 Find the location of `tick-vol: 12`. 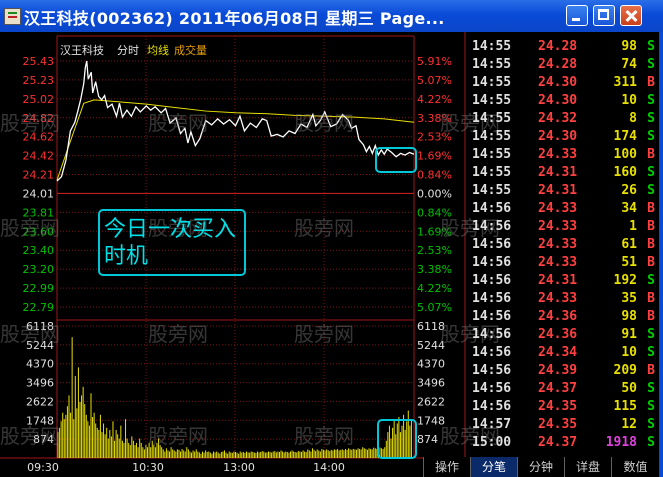

tick-vol: 12 is located at coordinates (629, 424).